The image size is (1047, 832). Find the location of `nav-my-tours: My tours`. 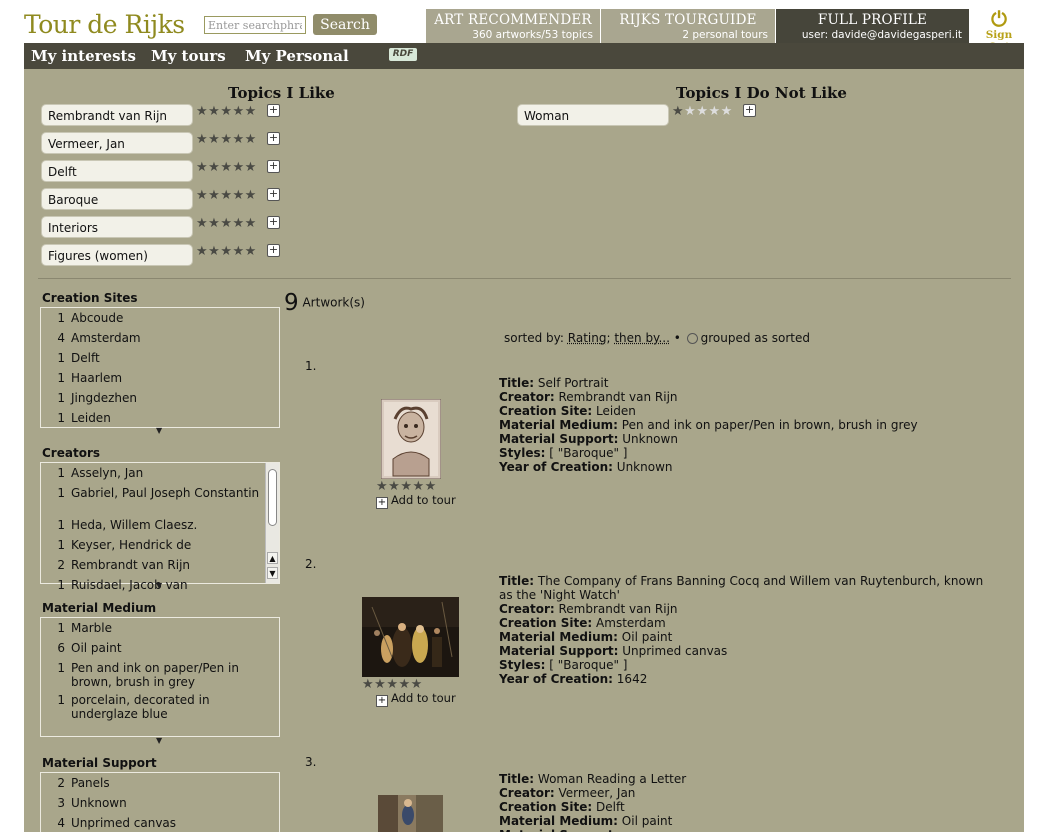

nav-my-tours: My tours is located at coordinates (188, 56).